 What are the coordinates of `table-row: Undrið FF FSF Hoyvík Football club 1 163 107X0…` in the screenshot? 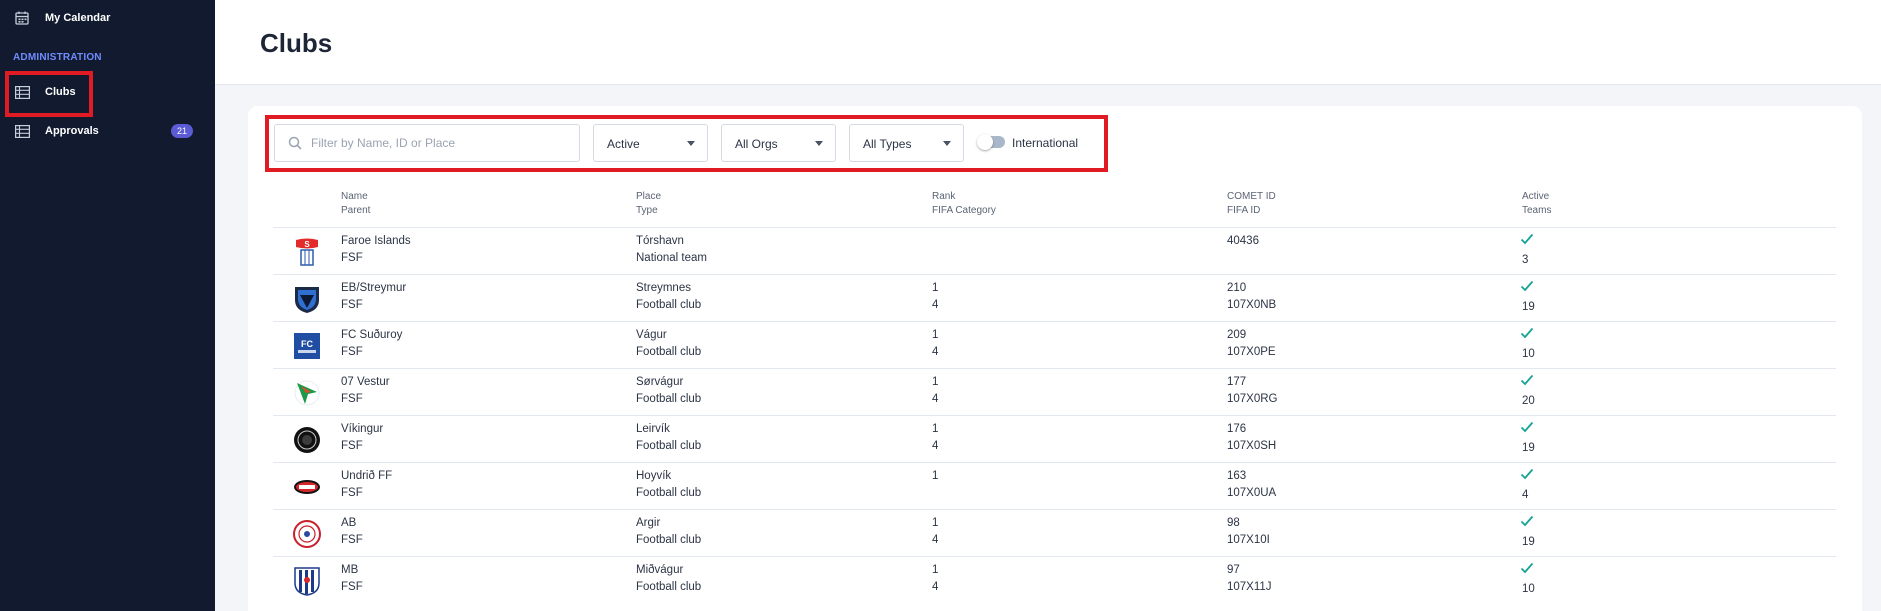 It's located at (1054, 485).